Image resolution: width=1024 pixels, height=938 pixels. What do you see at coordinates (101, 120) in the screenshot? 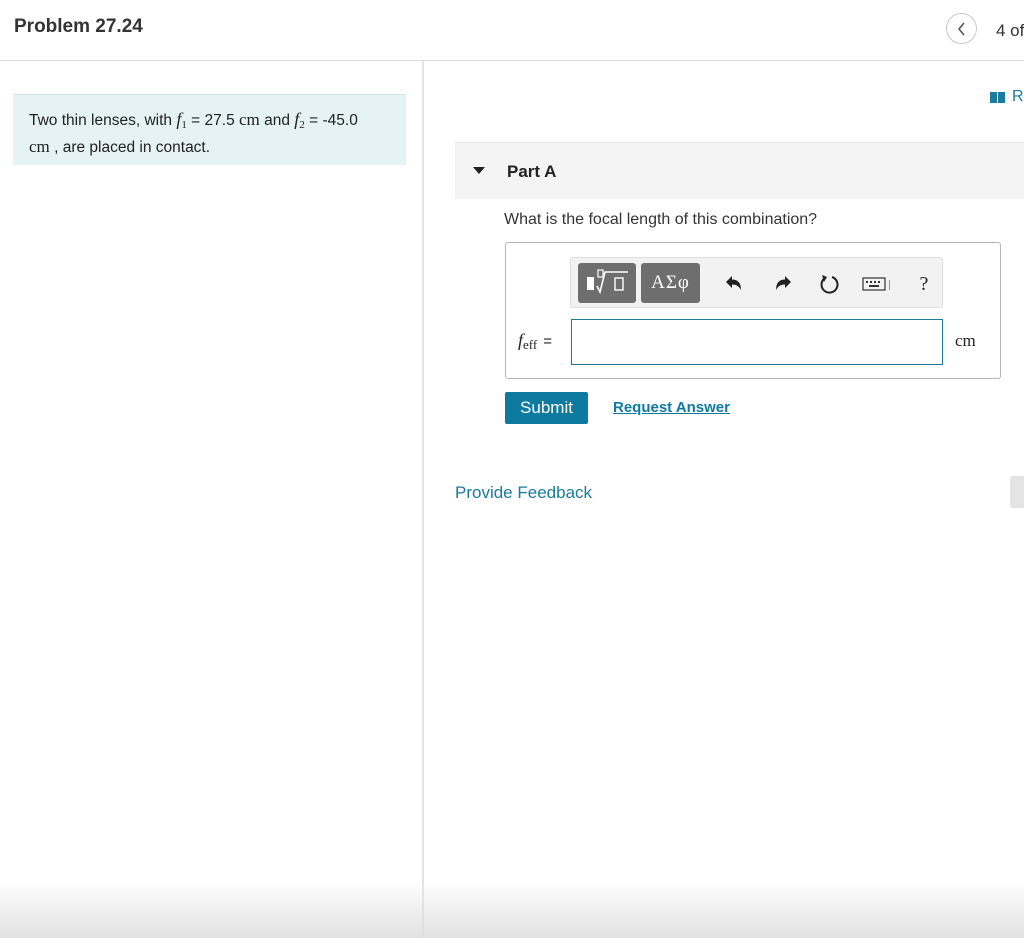
I see `problem-text-intro: Two thin lenses, with` at bounding box center [101, 120].